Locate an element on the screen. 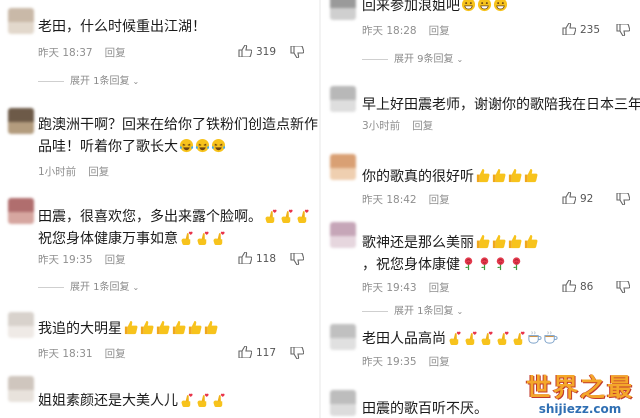 Image resolution: width=640 pixels, height=418 pixels. comment-meta: 昨天 18:42 回复 is located at coordinates (406, 199).